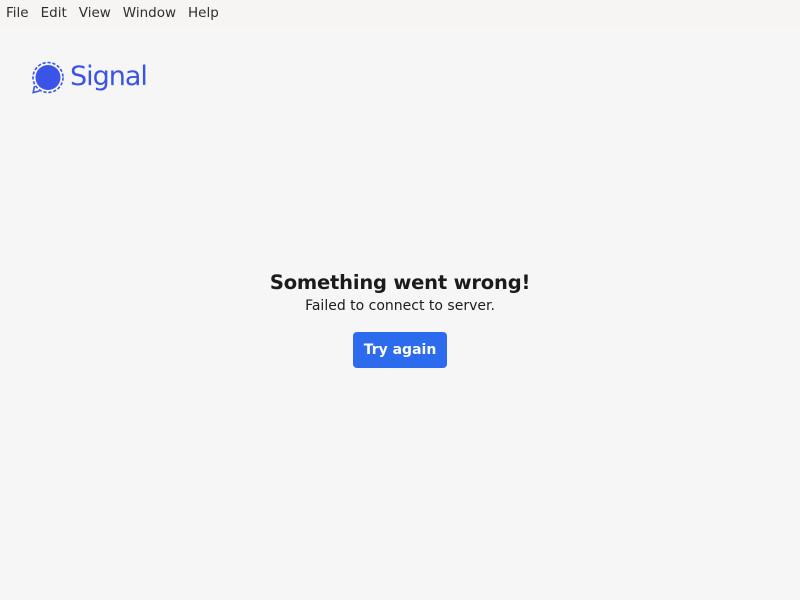 This screenshot has width=800, height=600. What do you see at coordinates (17, 13) in the screenshot?
I see `menu-file: File` at bounding box center [17, 13].